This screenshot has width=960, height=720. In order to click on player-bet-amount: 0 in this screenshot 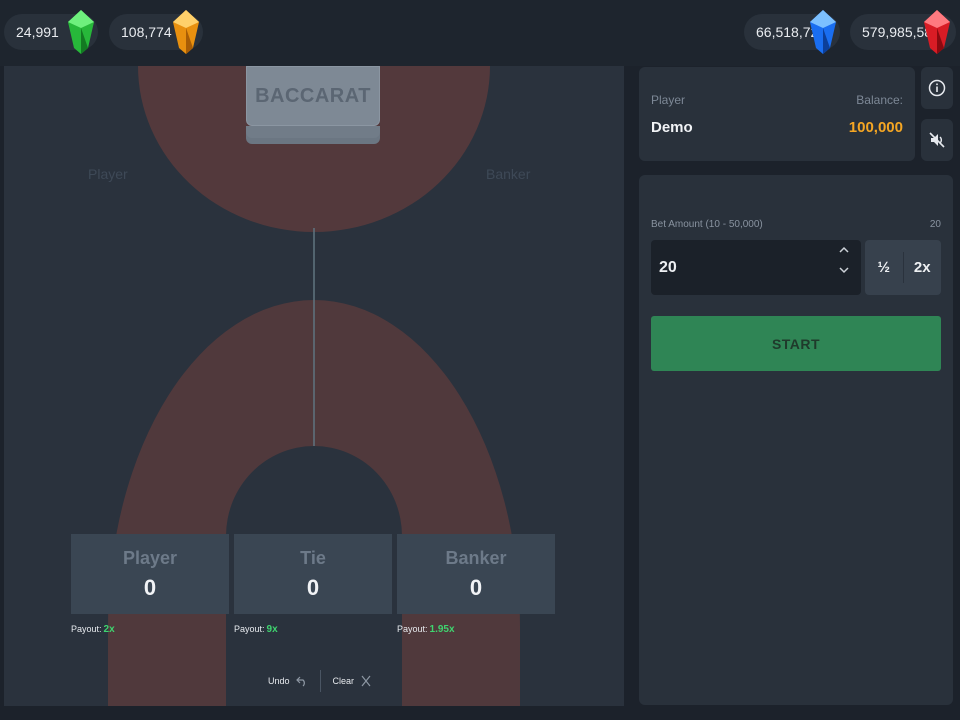, I will do `click(150, 587)`.